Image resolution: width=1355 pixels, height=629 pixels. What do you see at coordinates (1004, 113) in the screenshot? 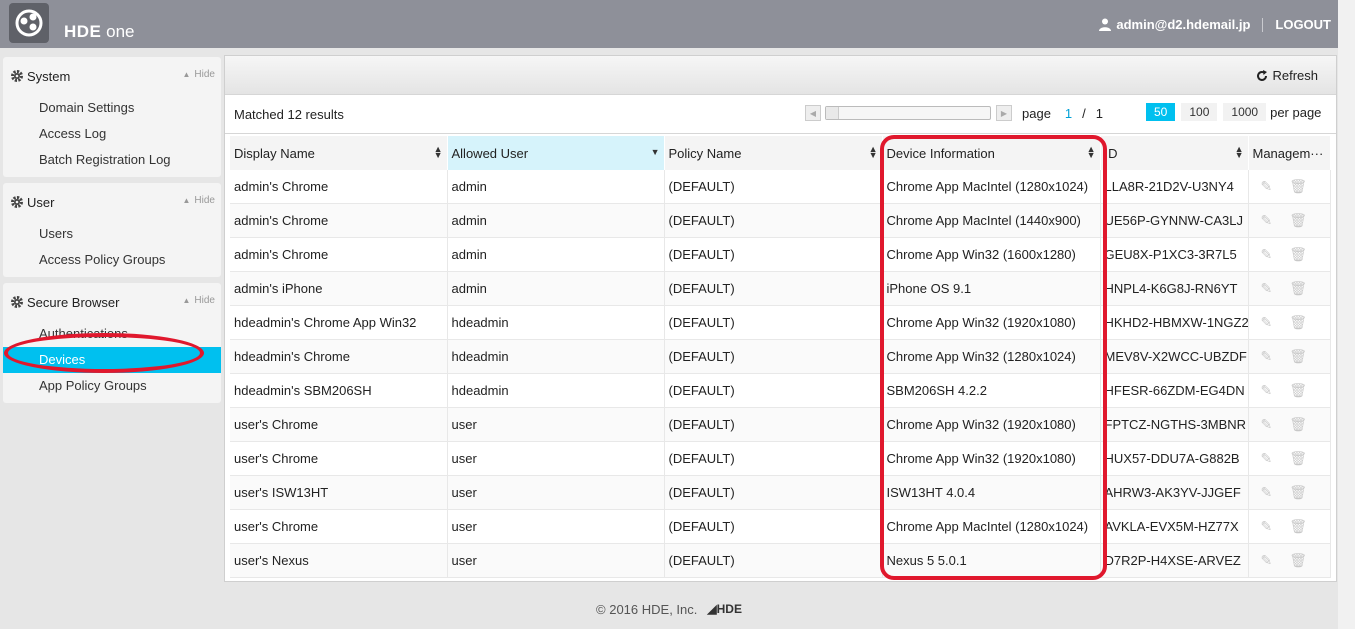
I see `next-page-button: ▶` at bounding box center [1004, 113].